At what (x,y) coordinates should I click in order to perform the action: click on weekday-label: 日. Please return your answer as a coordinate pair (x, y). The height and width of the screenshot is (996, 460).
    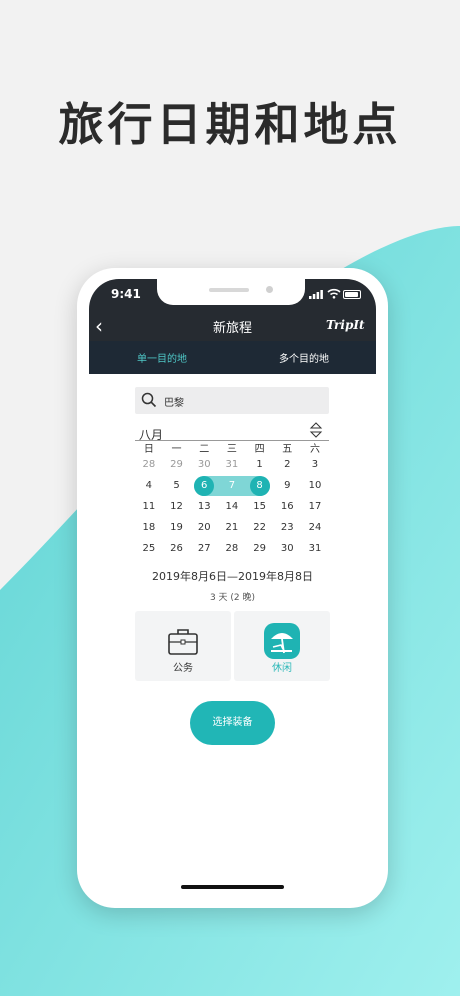
    Looking at the image, I should click on (148, 449).